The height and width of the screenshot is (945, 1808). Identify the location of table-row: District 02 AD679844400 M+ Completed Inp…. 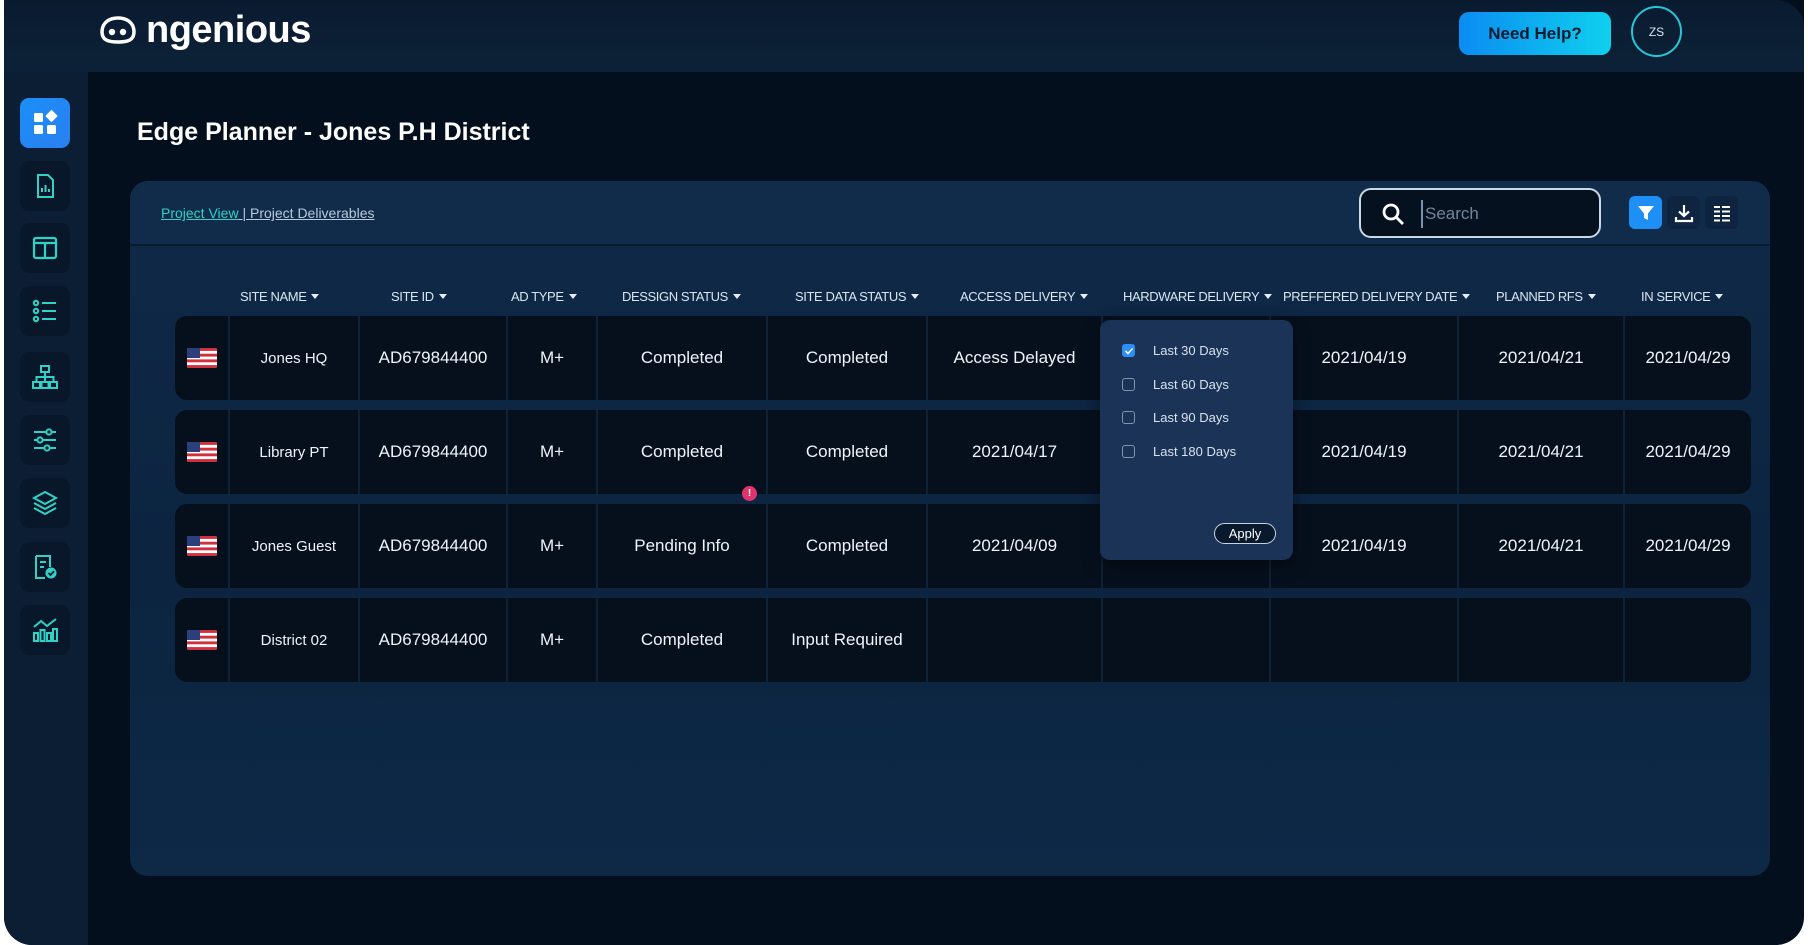
(963, 640).